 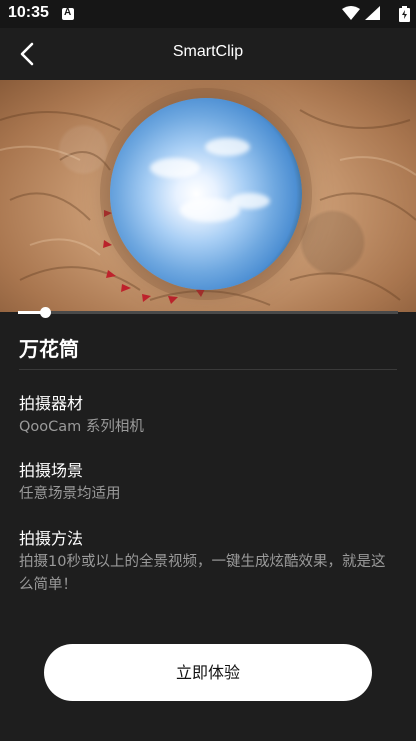 What do you see at coordinates (208, 369) in the screenshot?
I see `divider` at bounding box center [208, 369].